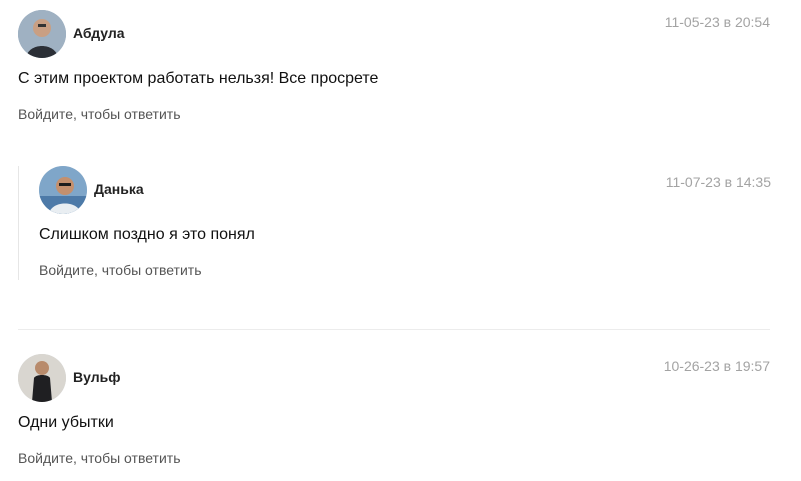 Image resolution: width=801 pixels, height=481 pixels. What do you see at coordinates (716, 366) in the screenshot?
I see `comment-date: 10-26-23 в 19:57` at bounding box center [716, 366].